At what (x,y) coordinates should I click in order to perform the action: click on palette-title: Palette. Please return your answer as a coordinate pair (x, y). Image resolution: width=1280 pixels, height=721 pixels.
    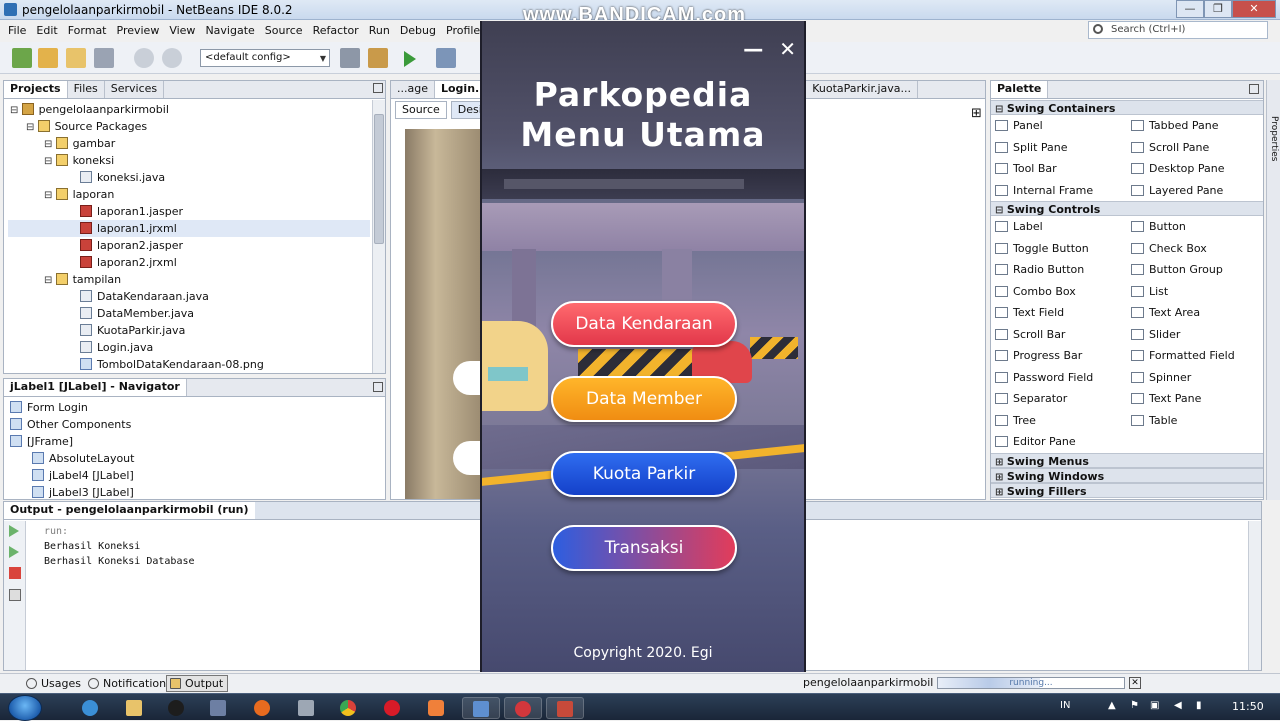
    Looking at the image, I should click on (1020, 89).